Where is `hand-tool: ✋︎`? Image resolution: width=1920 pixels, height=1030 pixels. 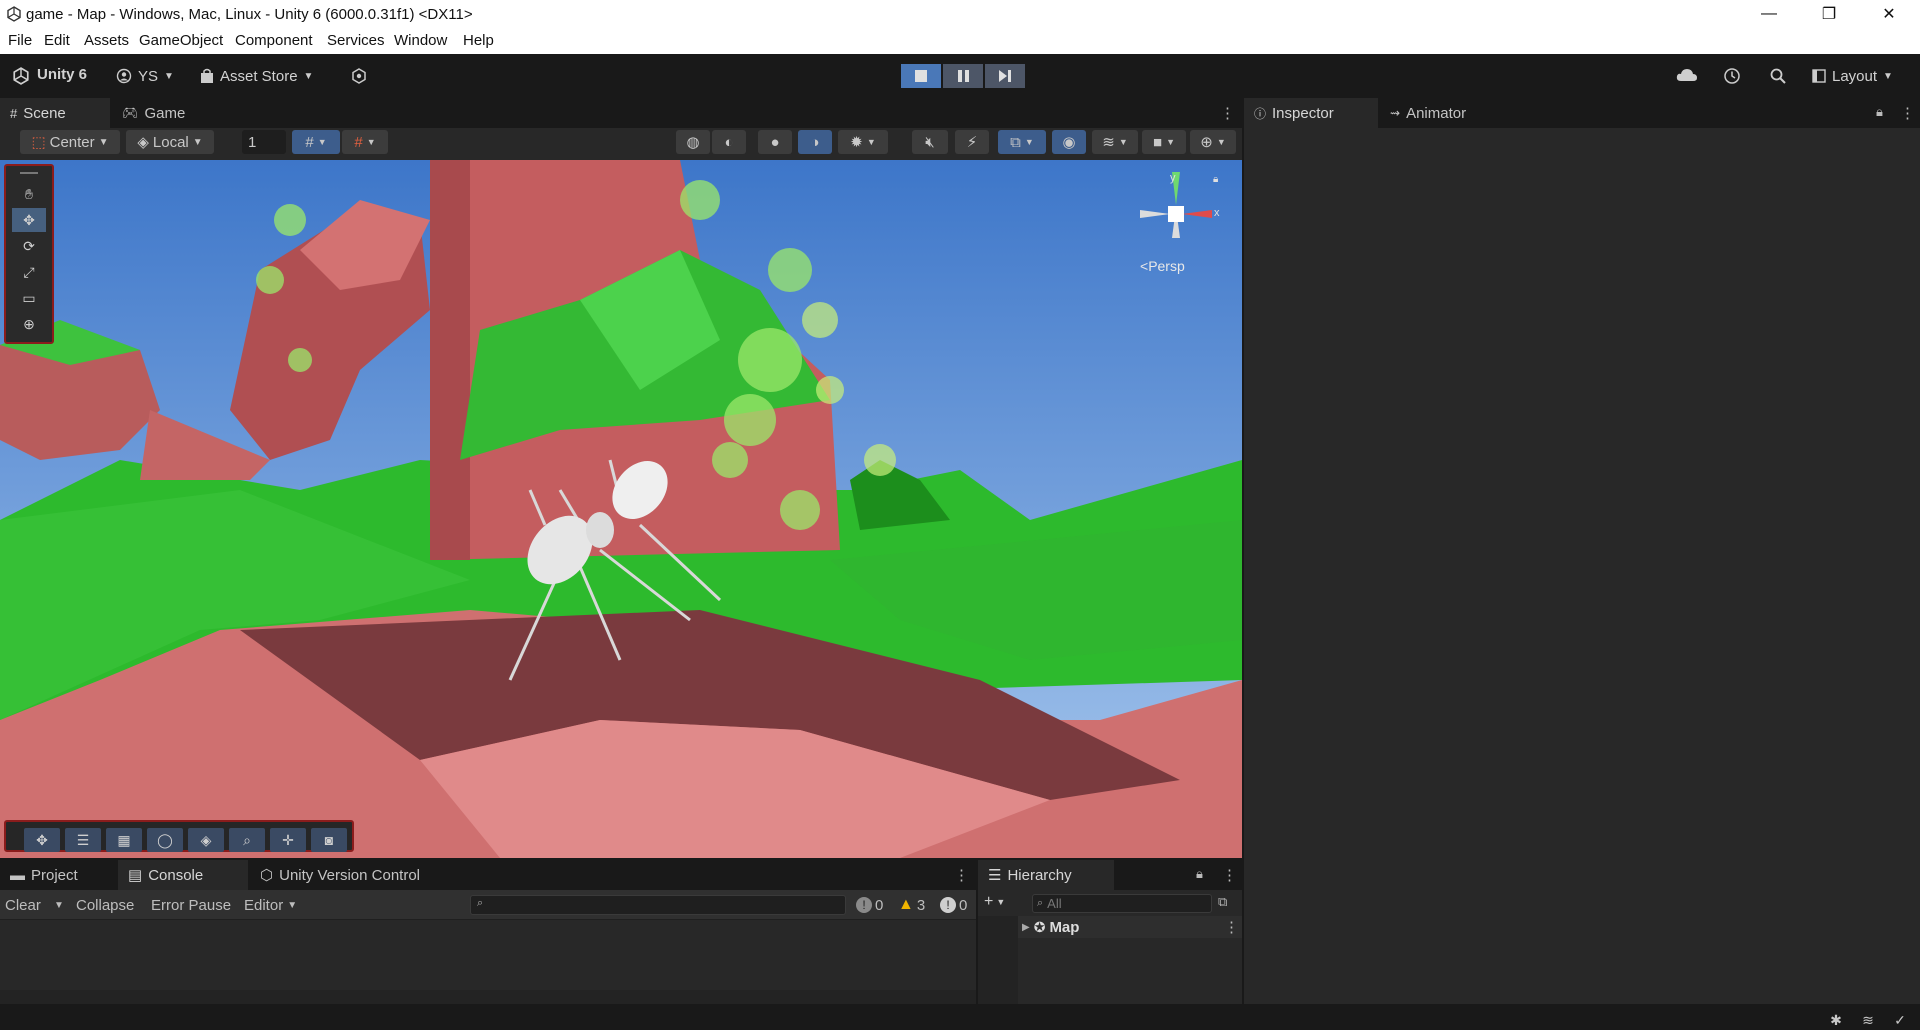
hand-tool: ✋︎ is located at coordinates (29, 194).